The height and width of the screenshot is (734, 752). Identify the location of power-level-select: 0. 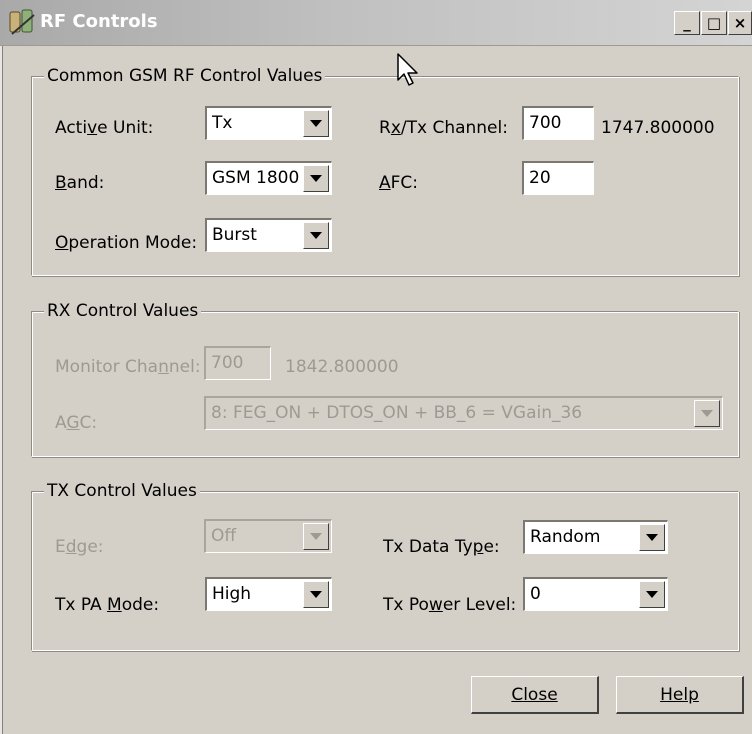
(595, 594).